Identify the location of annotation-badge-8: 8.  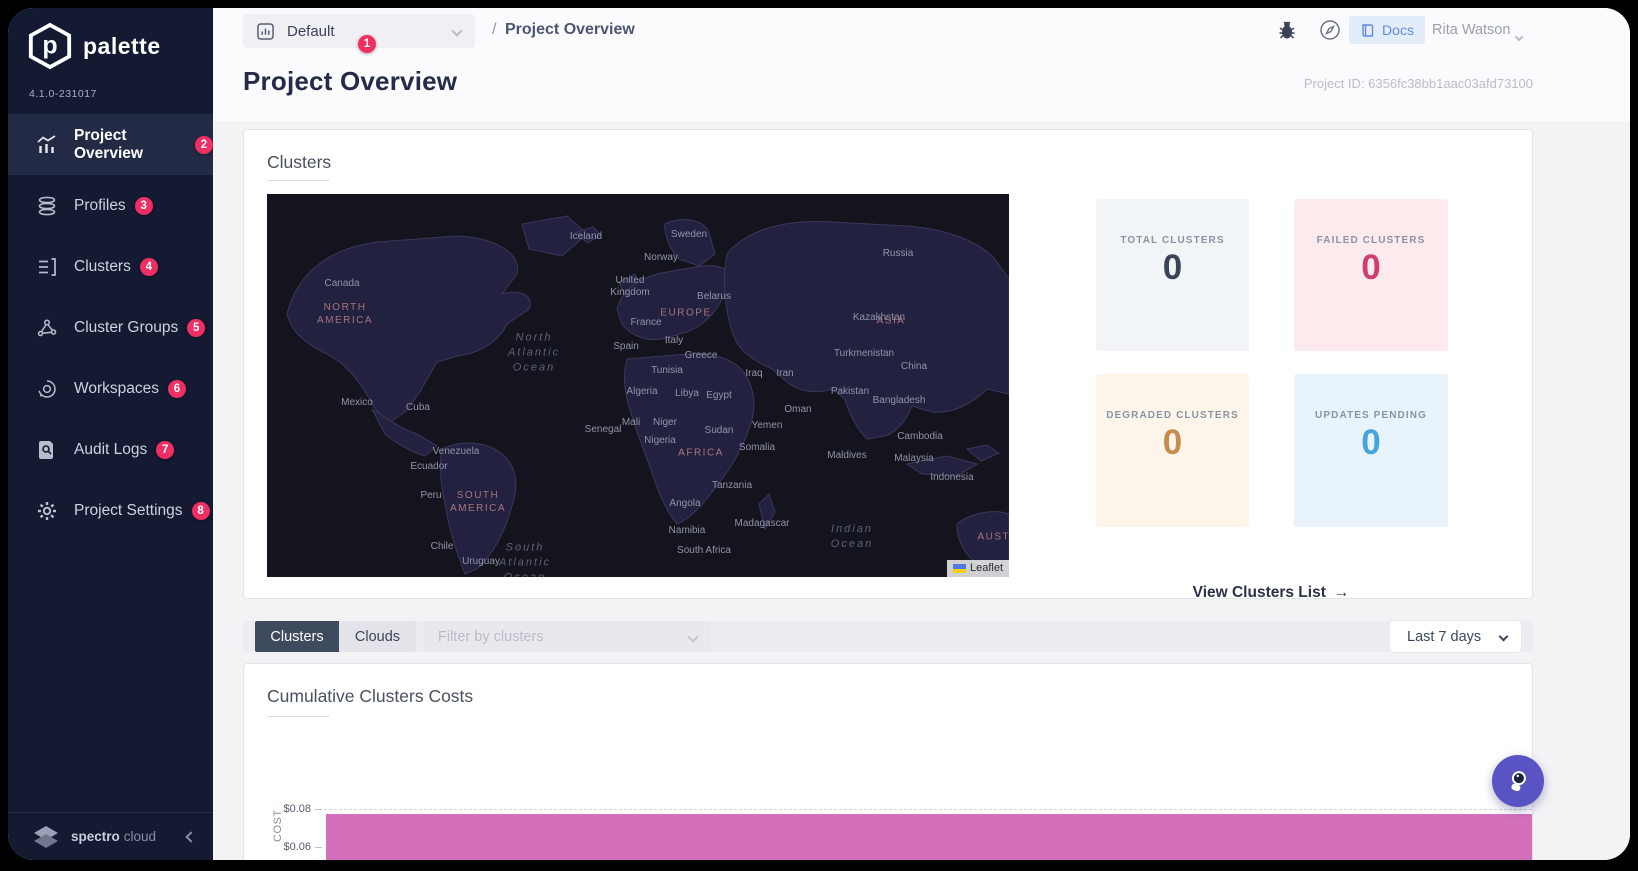
(200, 510).